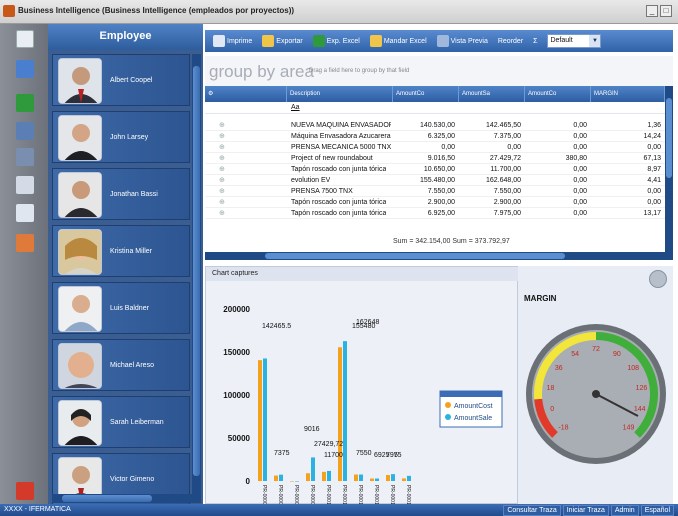 The height and width of the screenshot is (516, 678). I want to click on data-label: 7550, so click(364, 453).